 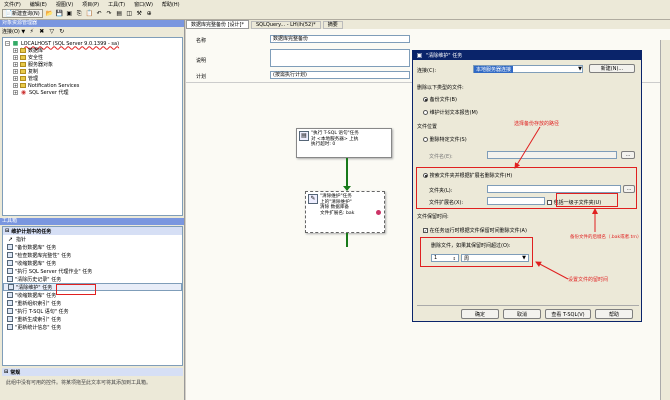 I want to click on annotation-arrows, so click(x=556, y=203).